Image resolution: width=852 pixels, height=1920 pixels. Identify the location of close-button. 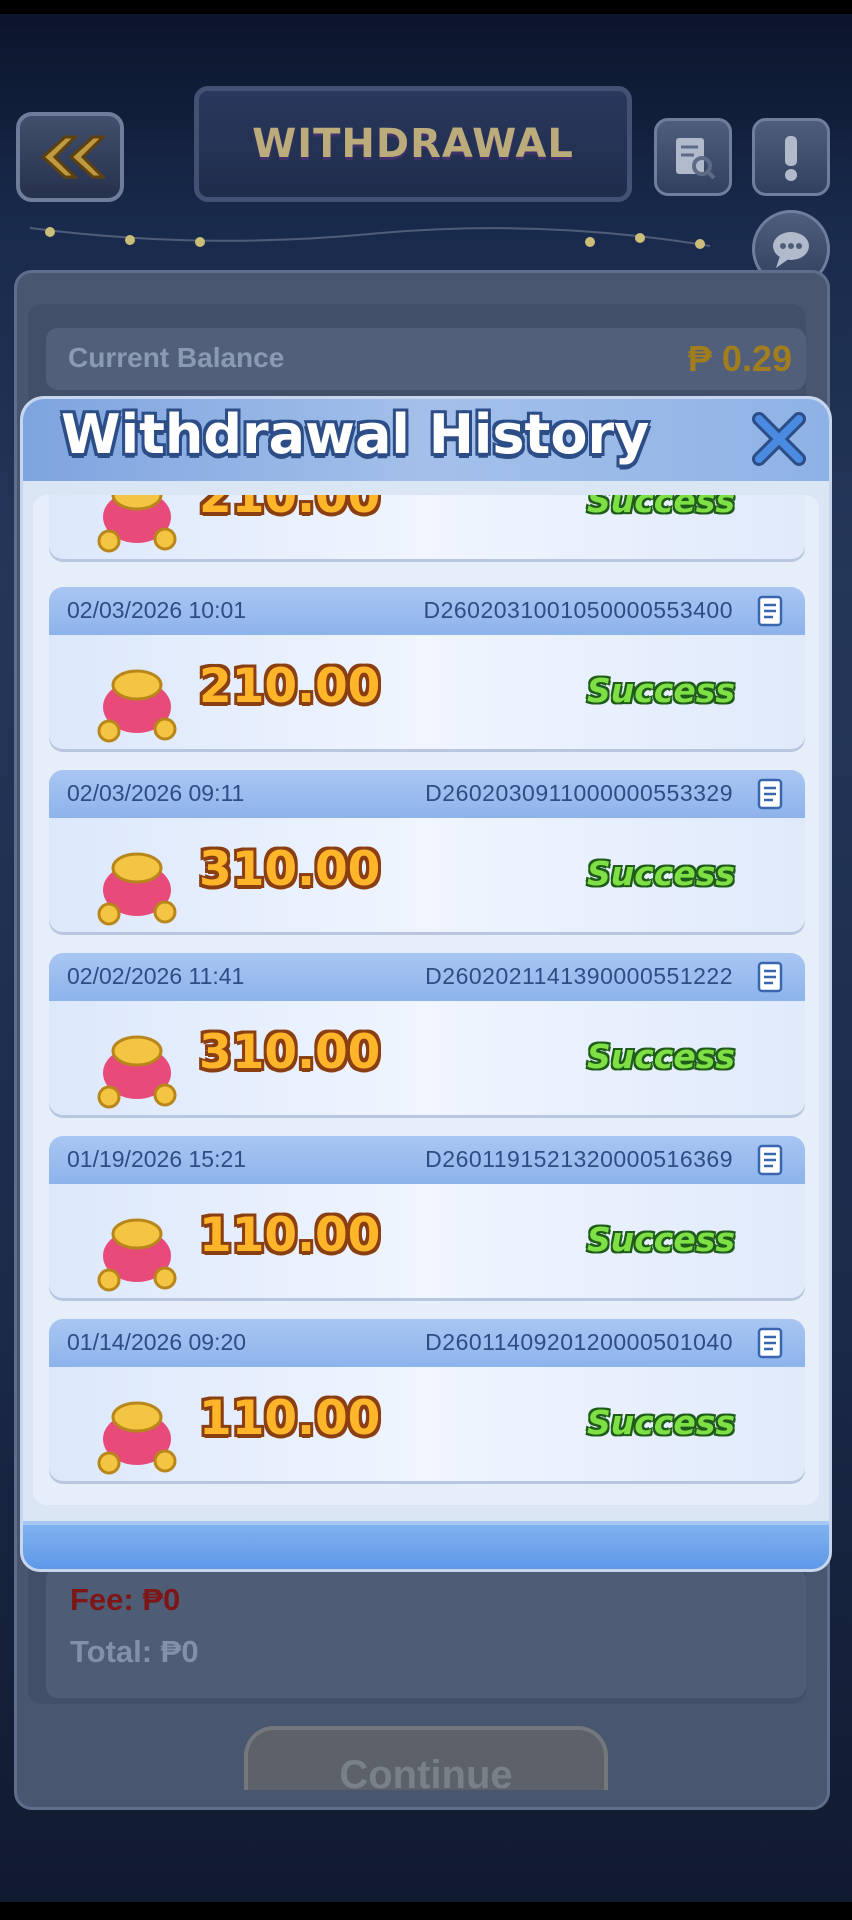
(779, 439).